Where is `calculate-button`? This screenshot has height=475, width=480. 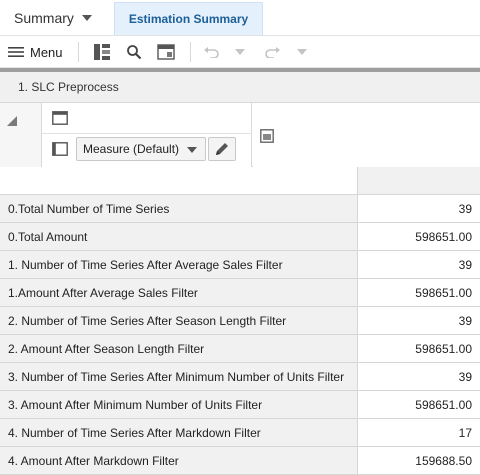
calculate-button is located at coordinates (166, 52).